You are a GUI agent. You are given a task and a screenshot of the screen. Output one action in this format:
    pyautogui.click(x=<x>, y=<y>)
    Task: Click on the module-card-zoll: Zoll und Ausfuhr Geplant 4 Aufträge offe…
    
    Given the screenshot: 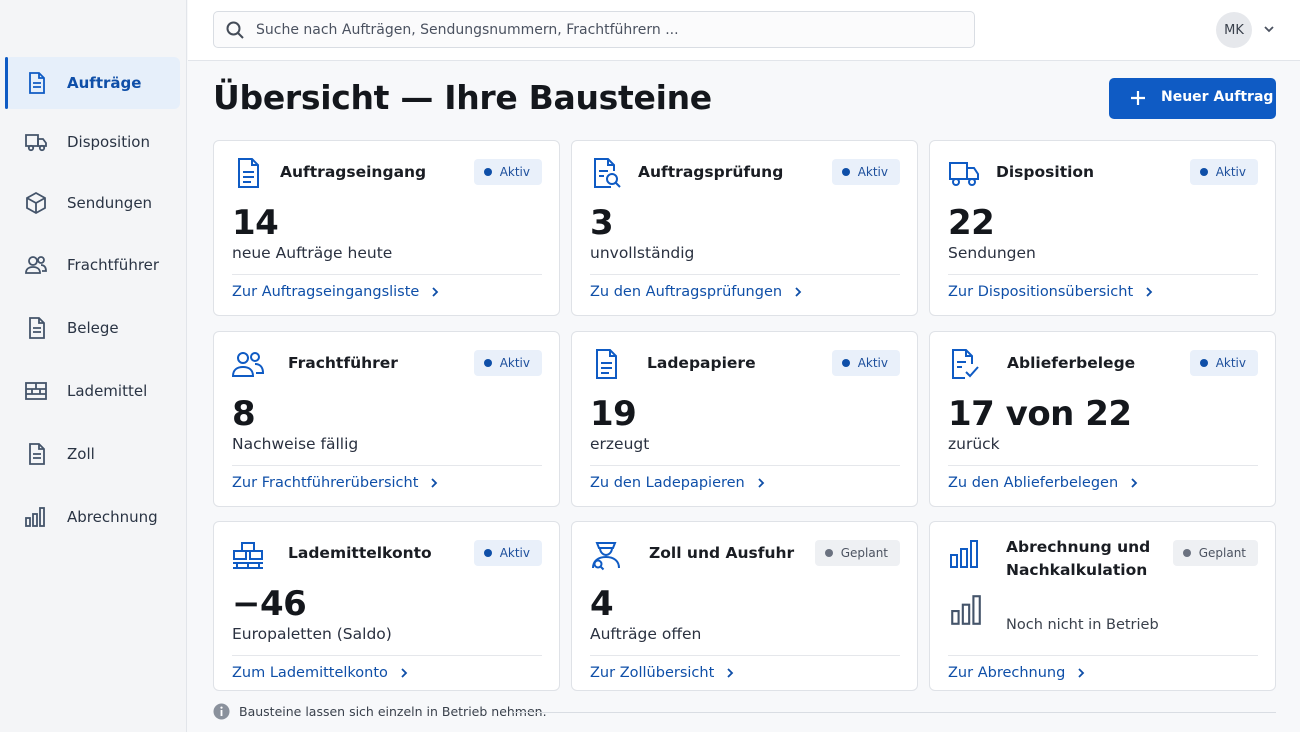 What is the action you would take?
    pyautogui.click(x=744, y=606)
    